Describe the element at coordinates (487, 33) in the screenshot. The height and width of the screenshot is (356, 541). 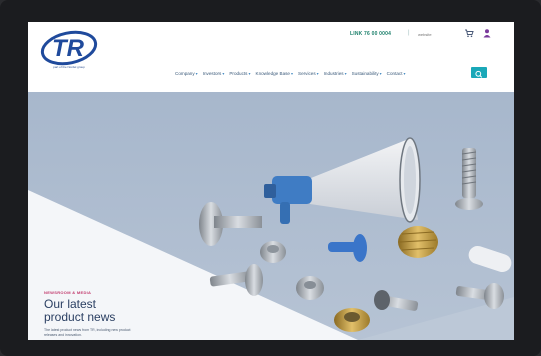
I see `user-icon` at that location.